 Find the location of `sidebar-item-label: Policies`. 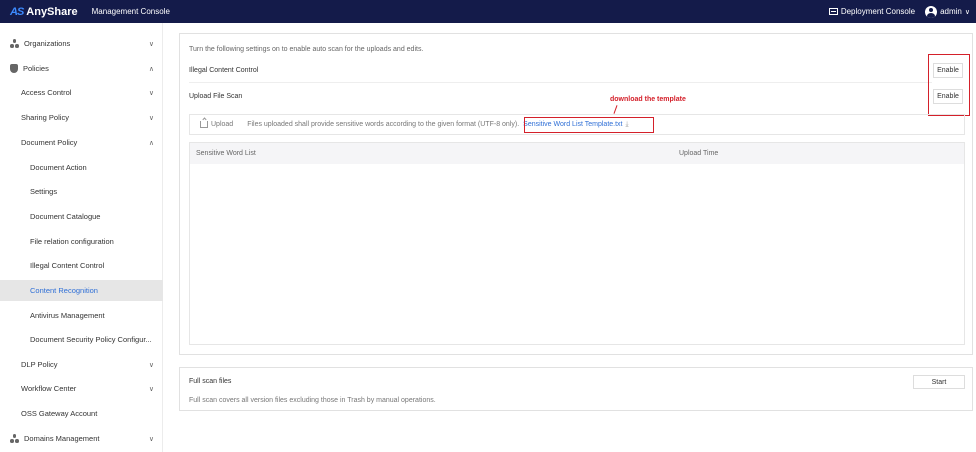

sidebar-item-label: Policies is located at coordinates (36, 68).